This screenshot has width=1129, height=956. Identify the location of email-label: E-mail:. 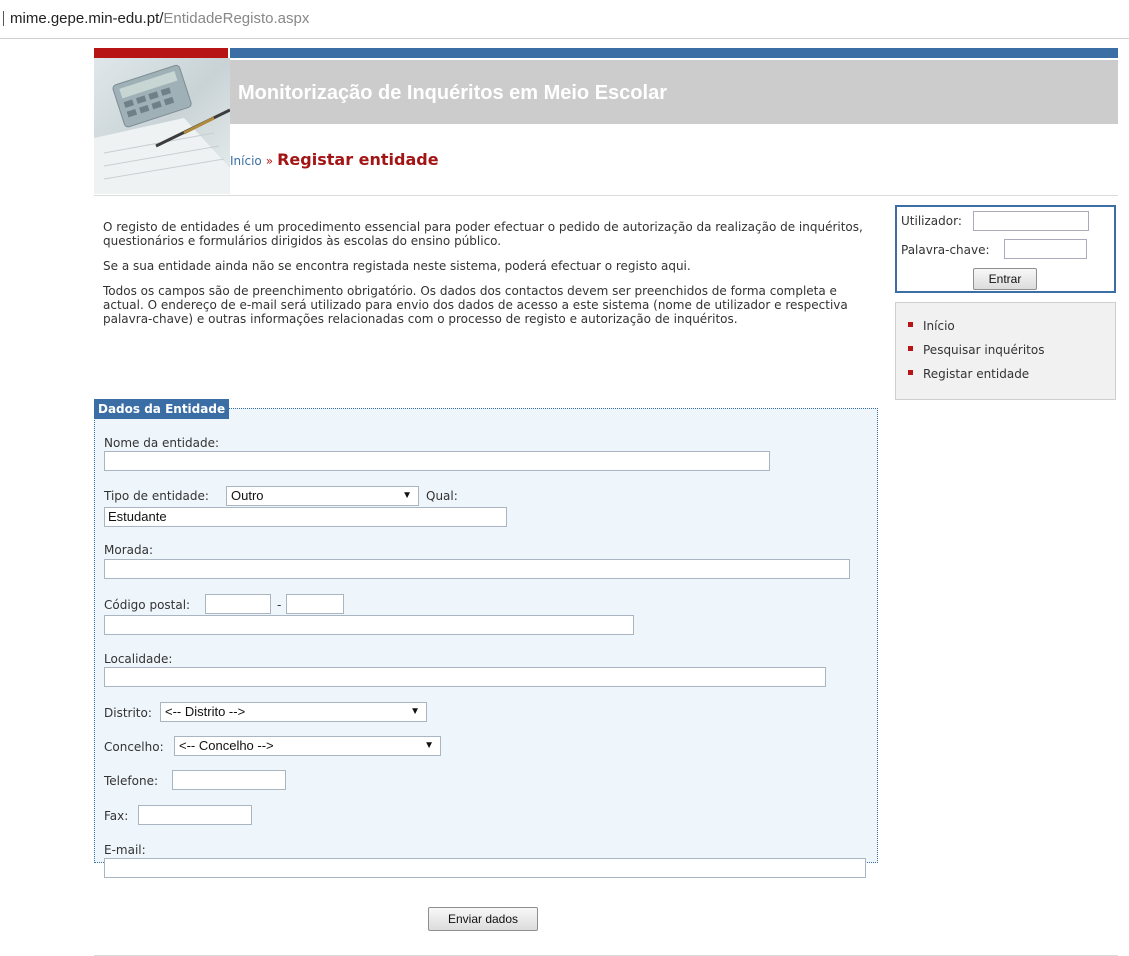
(125, 850).